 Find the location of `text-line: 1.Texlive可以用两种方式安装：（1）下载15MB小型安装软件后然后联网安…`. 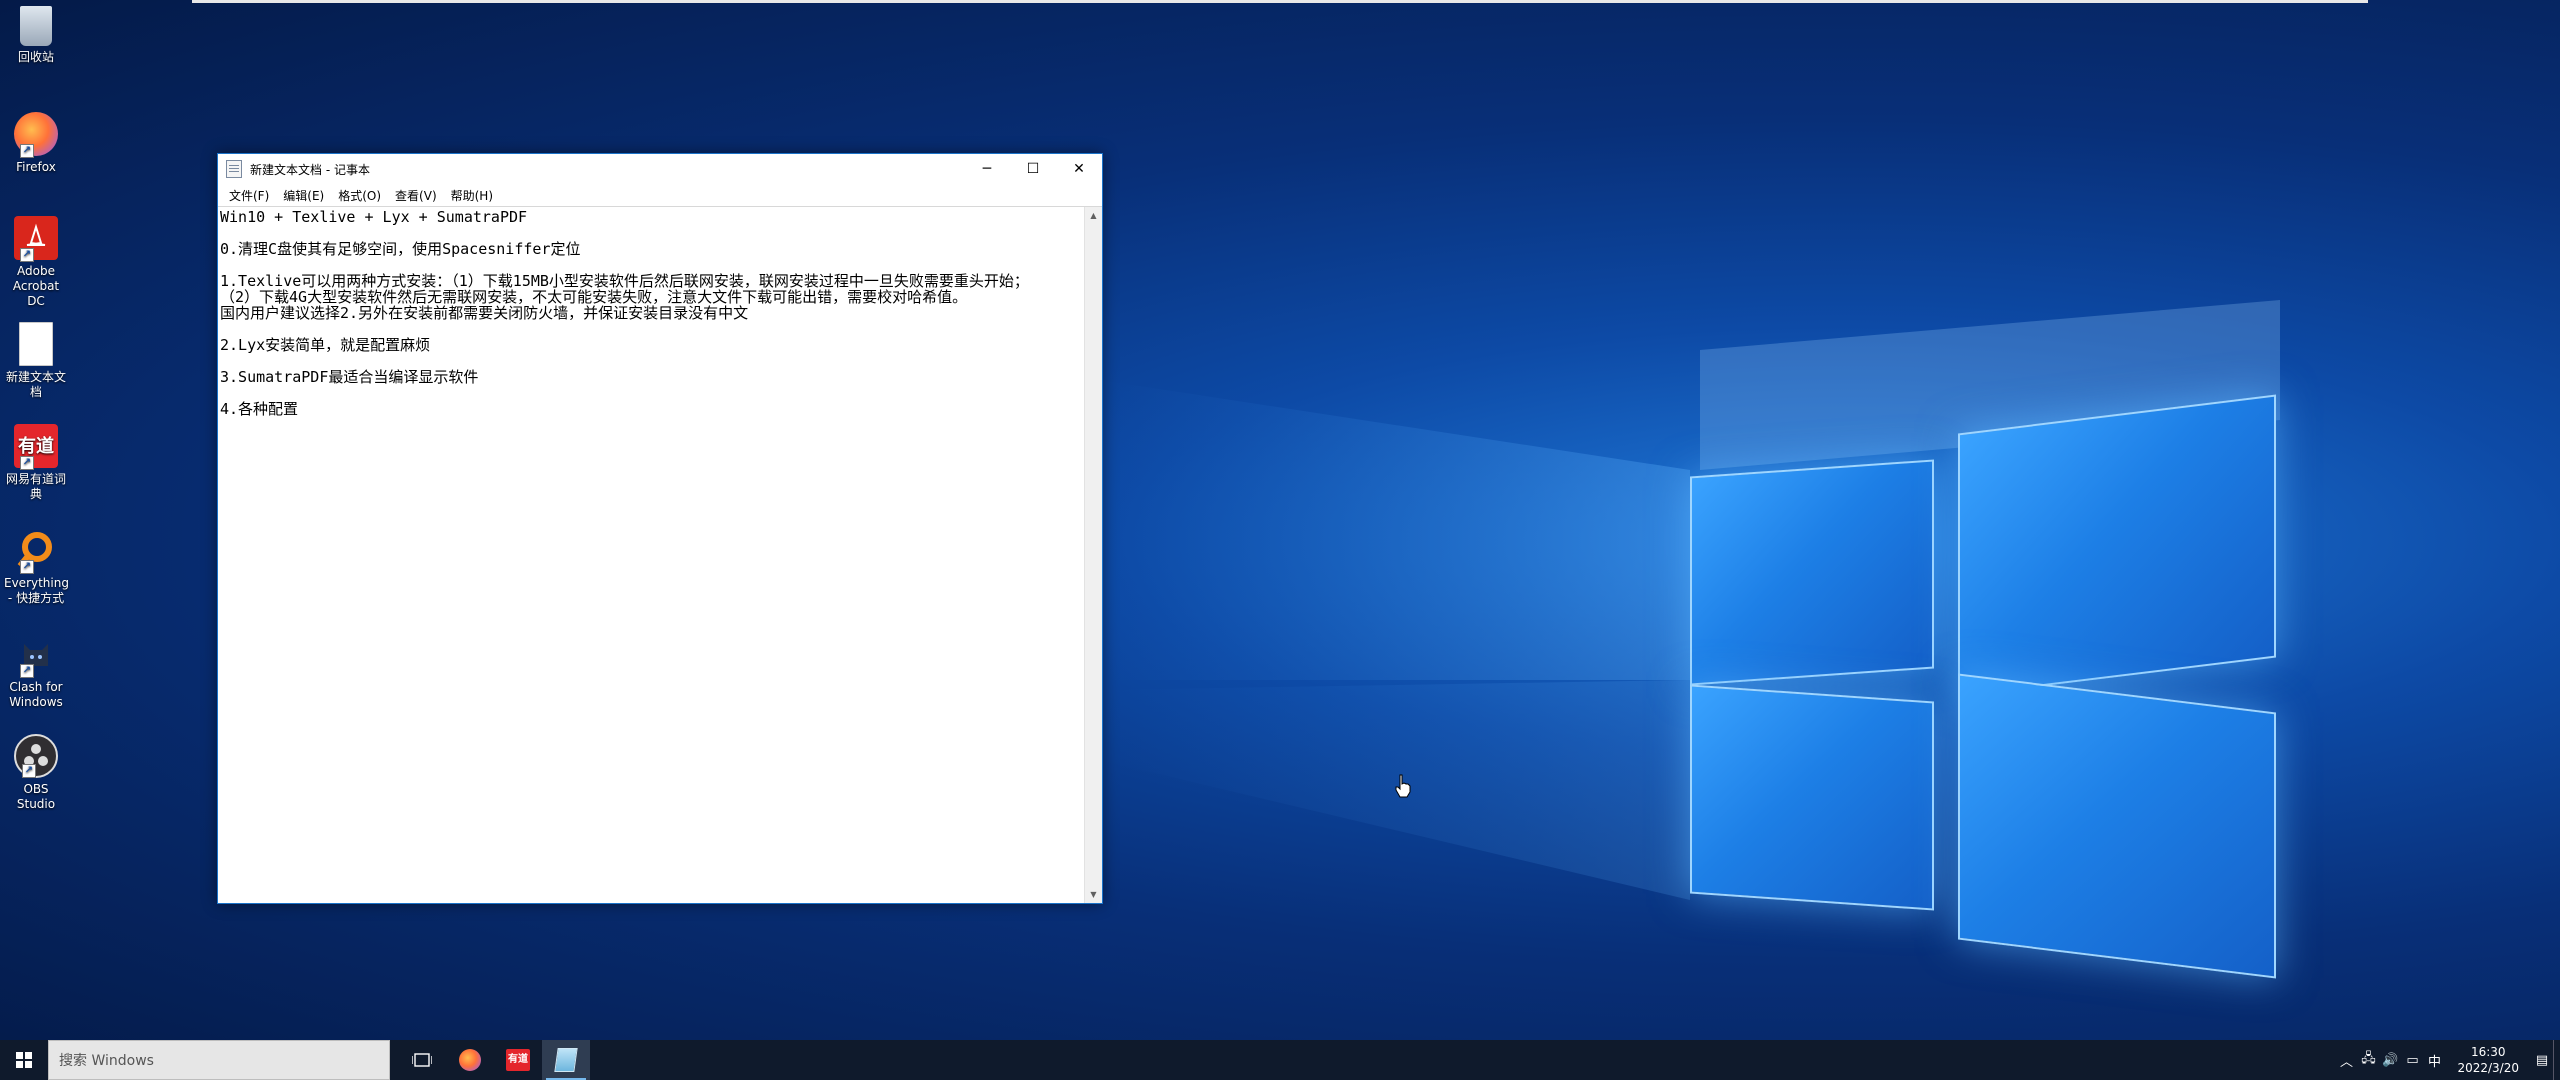

text-line: 1.Texlive可以用两种方式安装：（1）下载15MB小型安装软件后然后联网安… is located at coordinates (624, 281).